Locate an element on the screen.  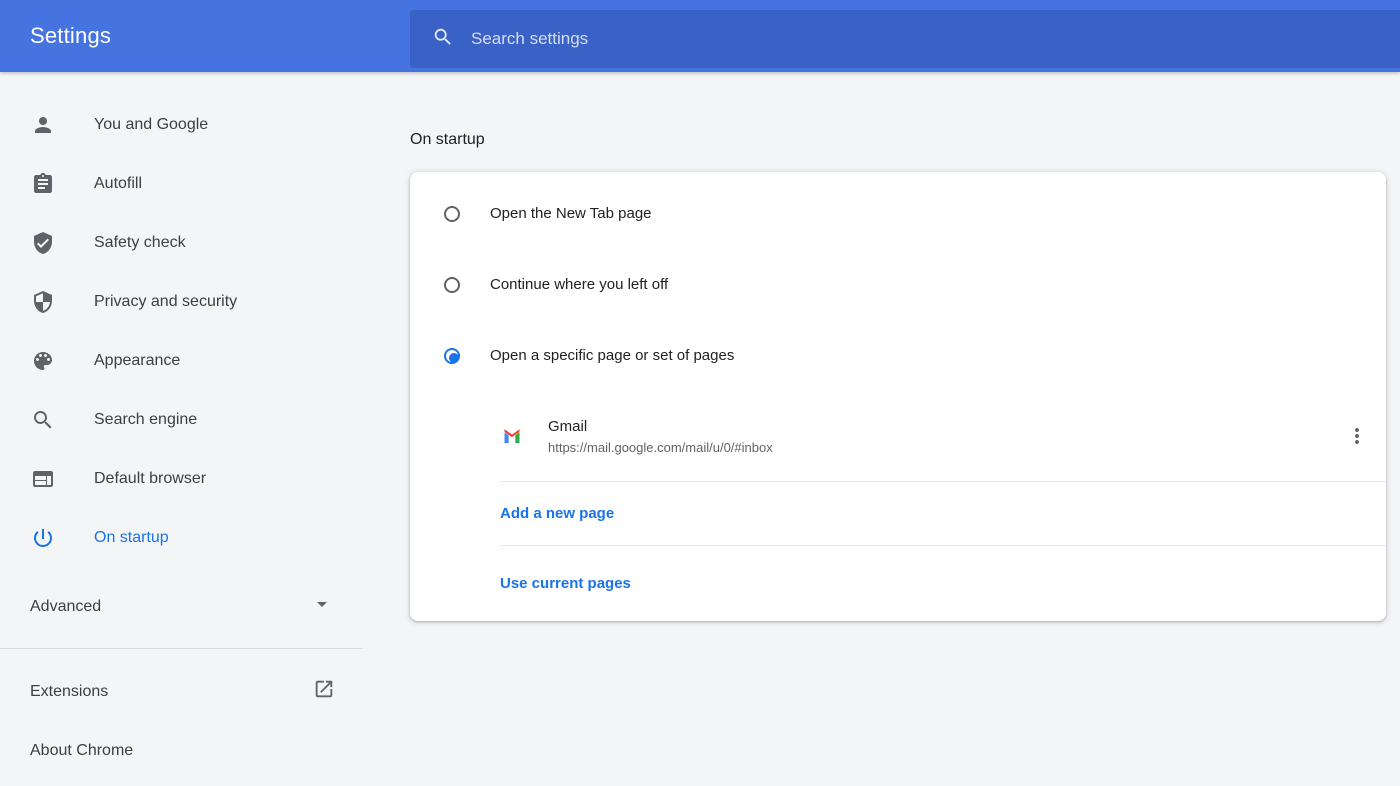
sidebar-item-on-startup: On startup is located at coordinates (181, 537).